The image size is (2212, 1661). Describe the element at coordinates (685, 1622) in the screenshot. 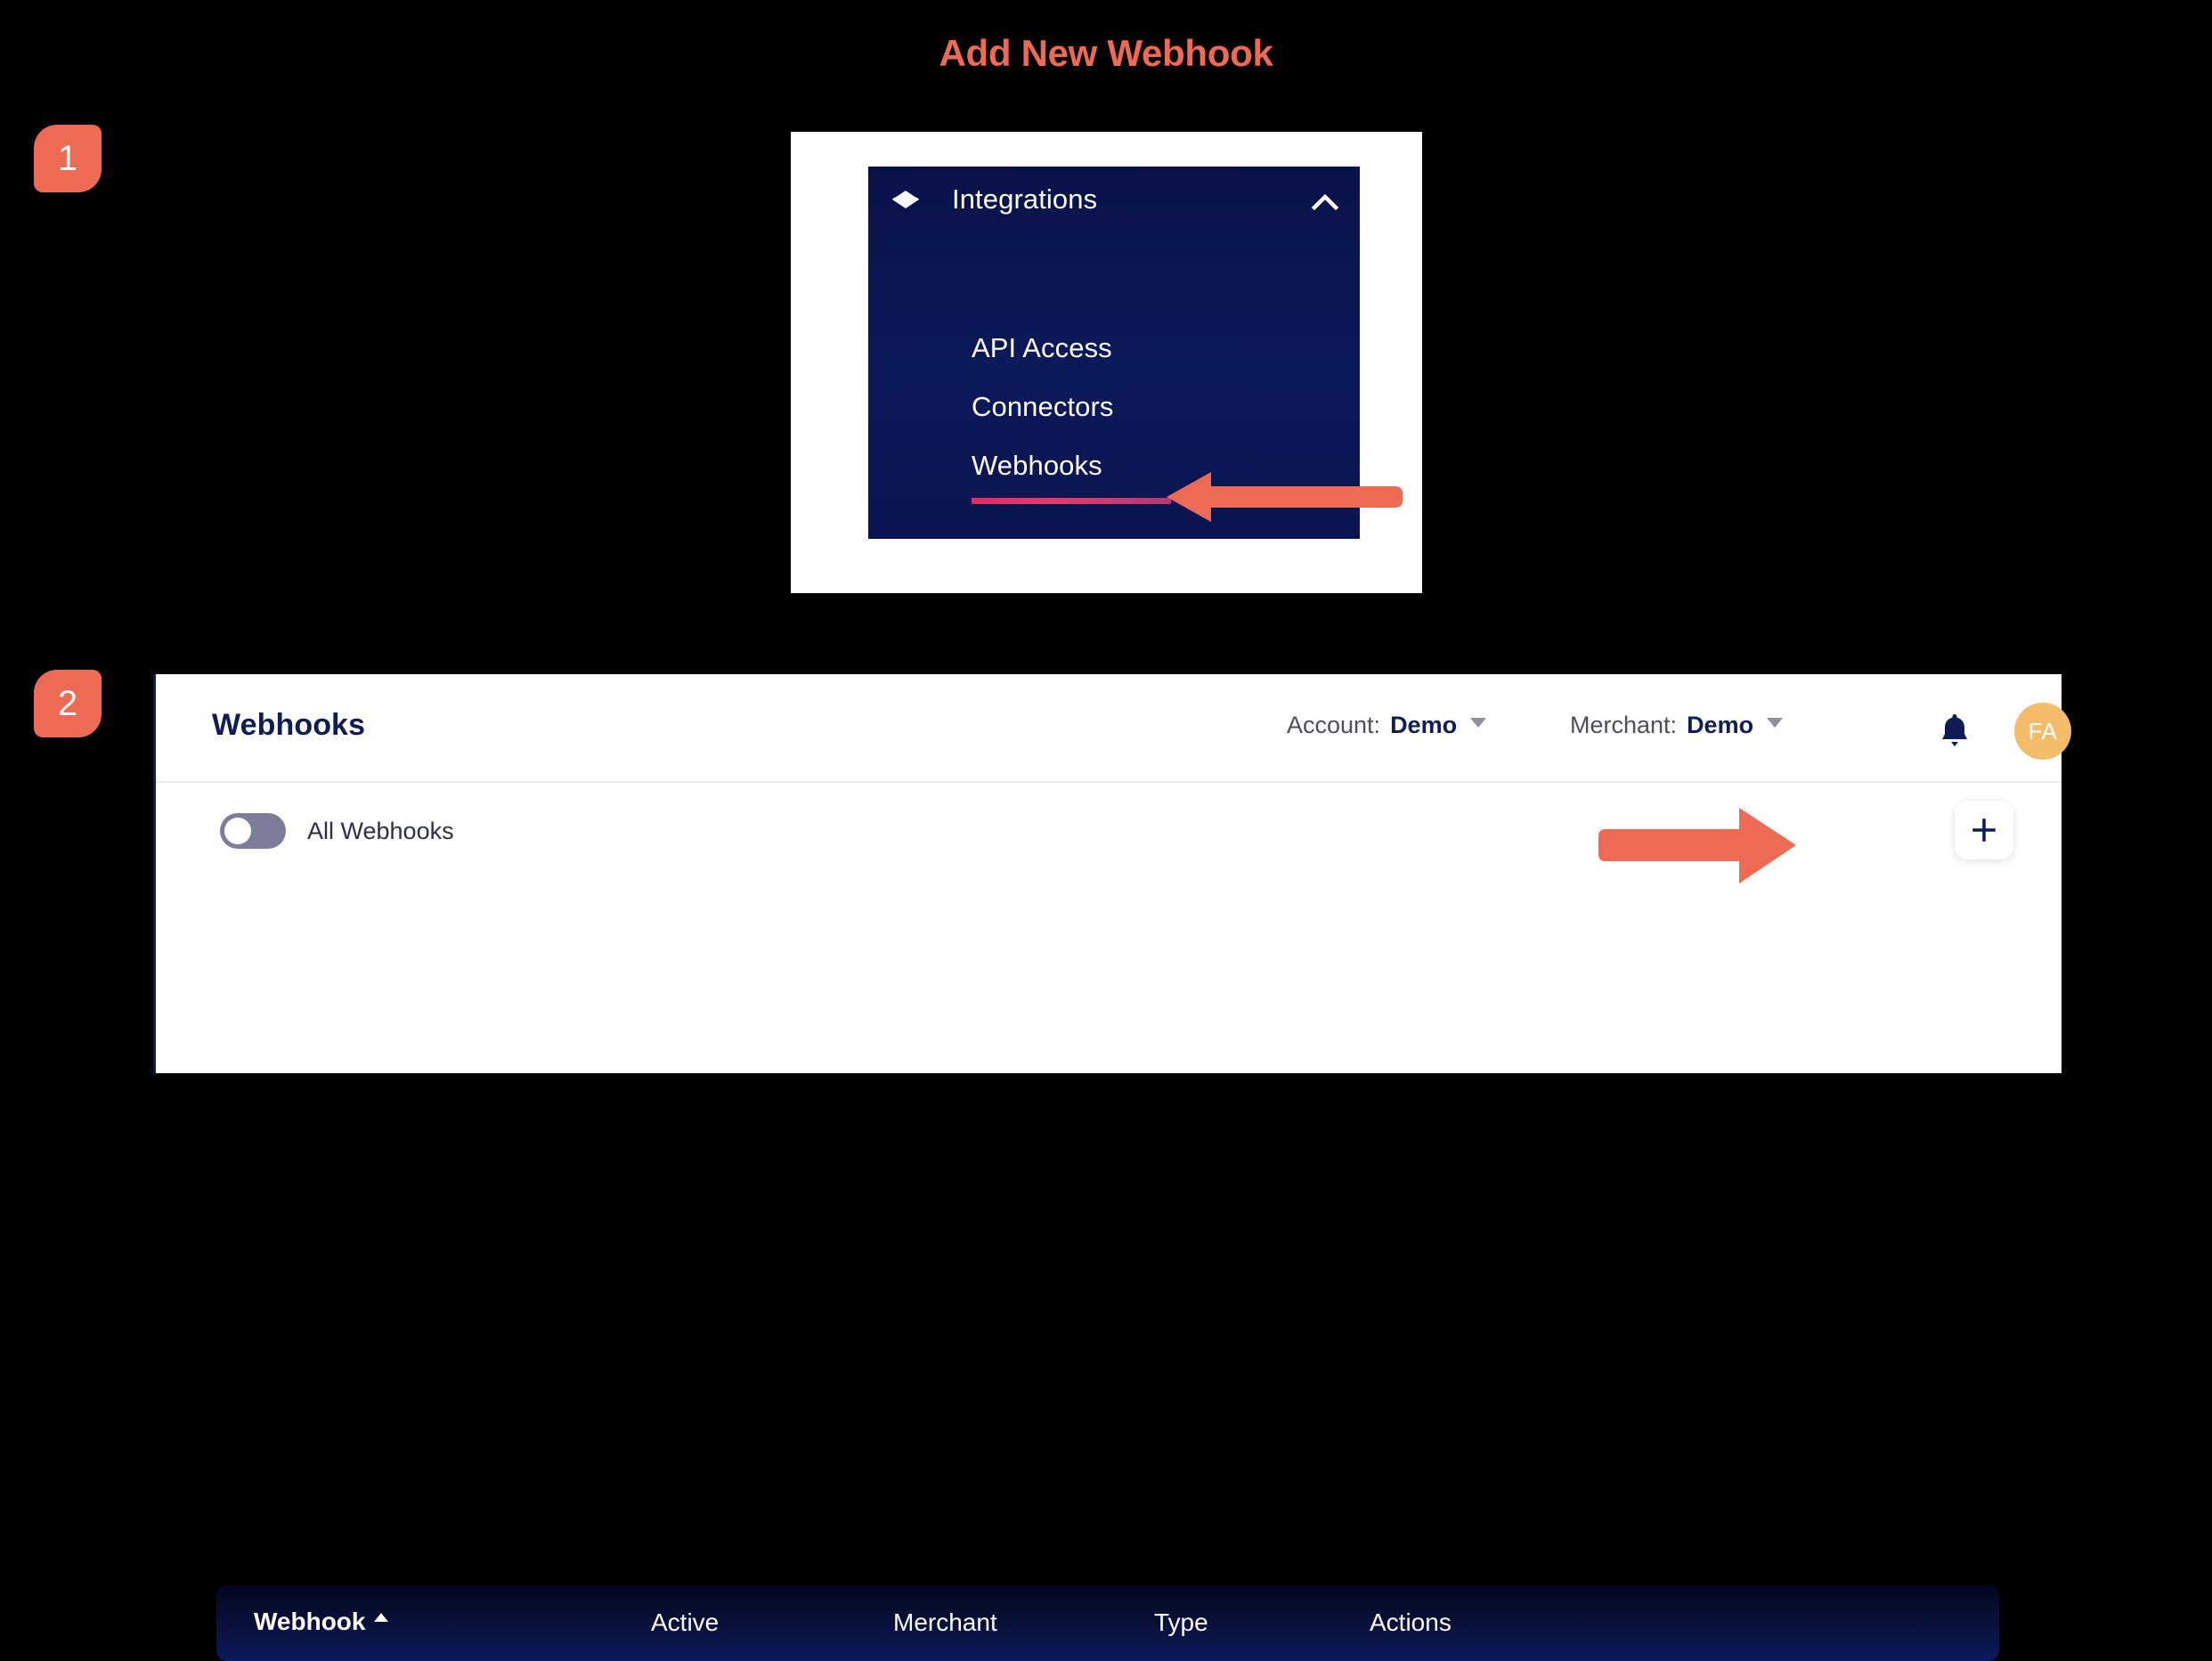

I see `column-header-active: Active` at that location.